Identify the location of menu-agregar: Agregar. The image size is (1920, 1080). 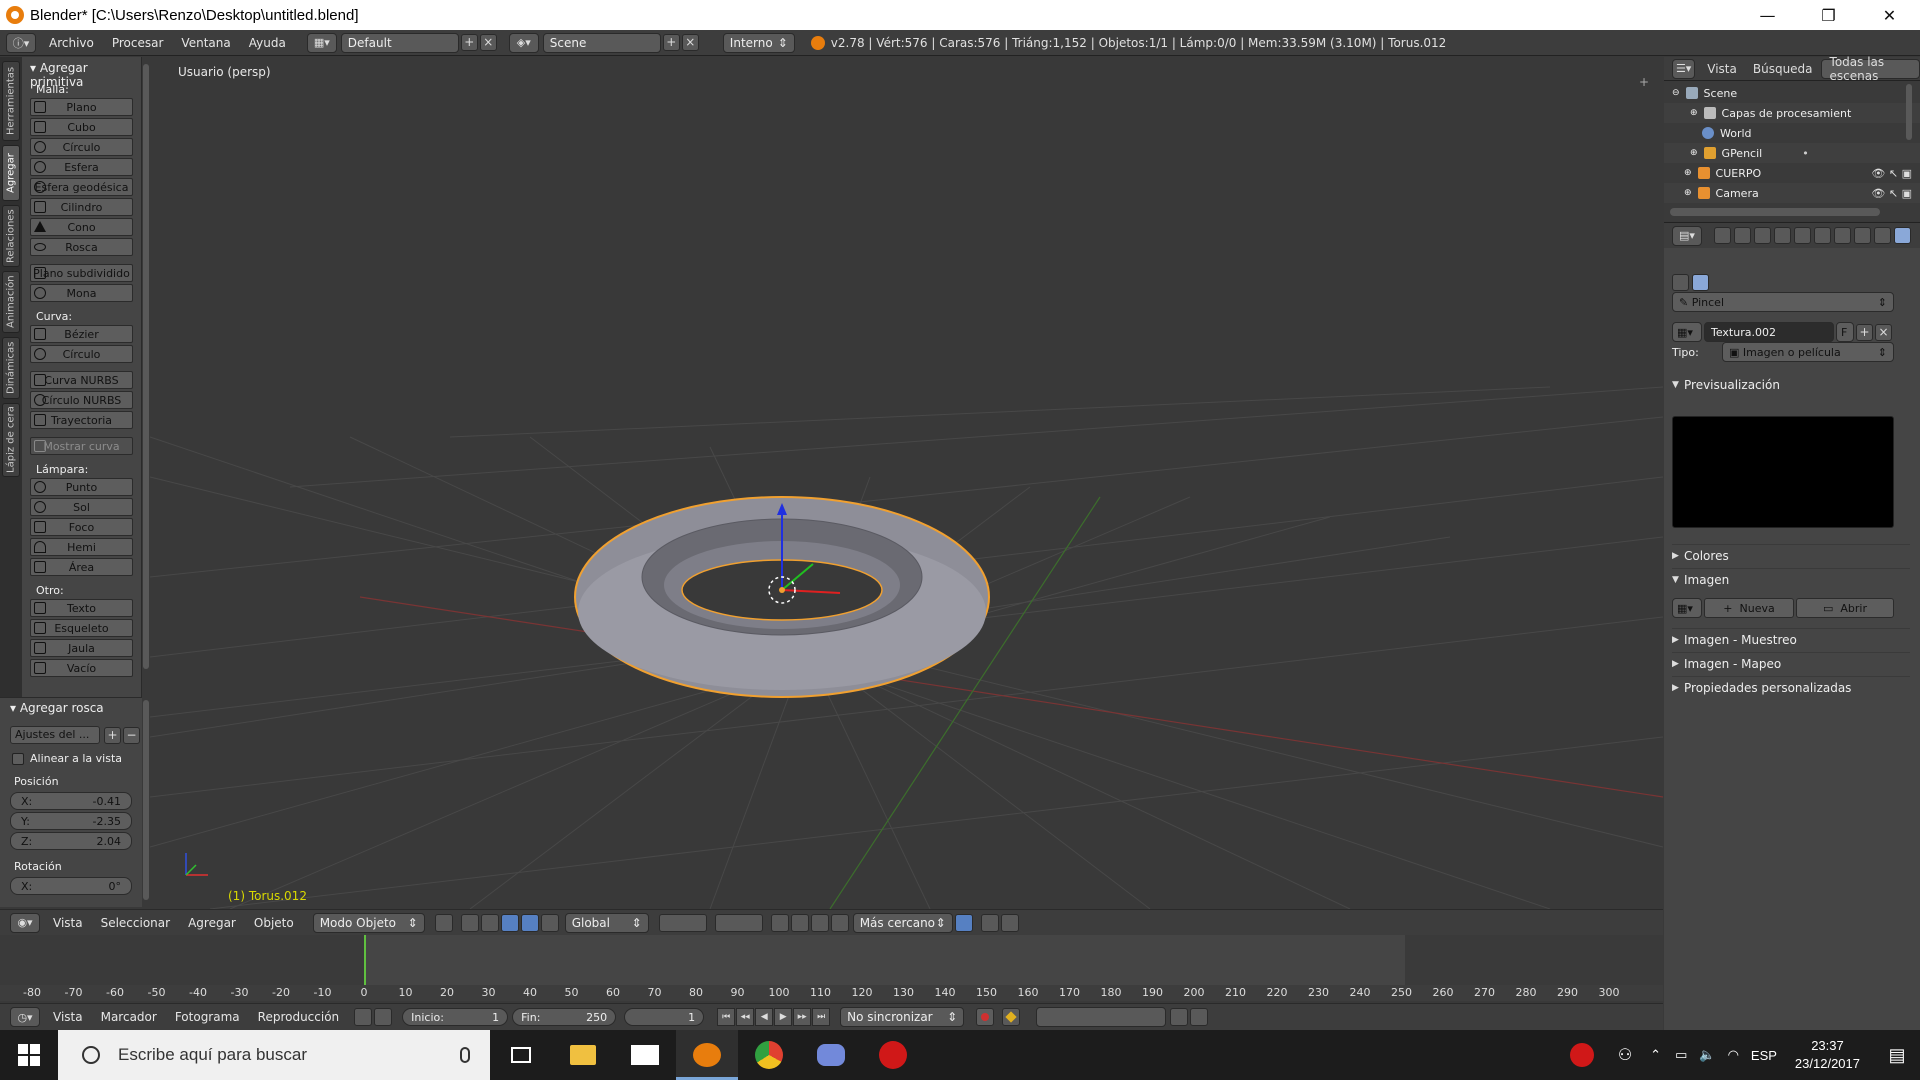
(212, 923).